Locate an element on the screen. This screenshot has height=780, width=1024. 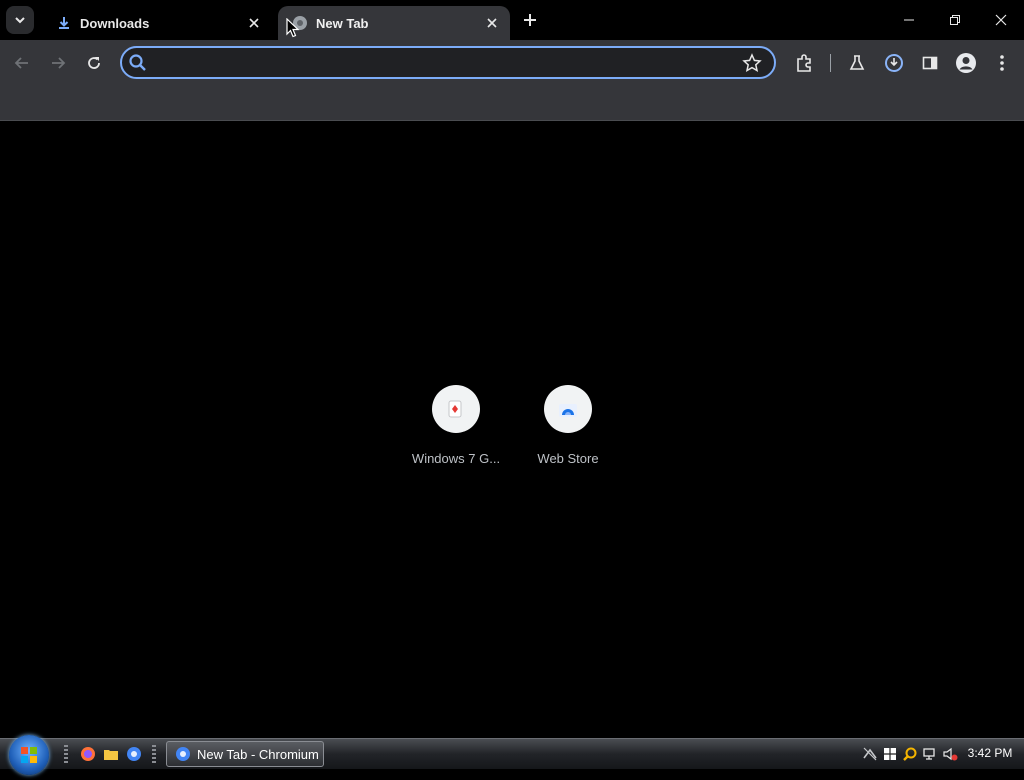
side-panel-button is located at coordinates (930, 63).